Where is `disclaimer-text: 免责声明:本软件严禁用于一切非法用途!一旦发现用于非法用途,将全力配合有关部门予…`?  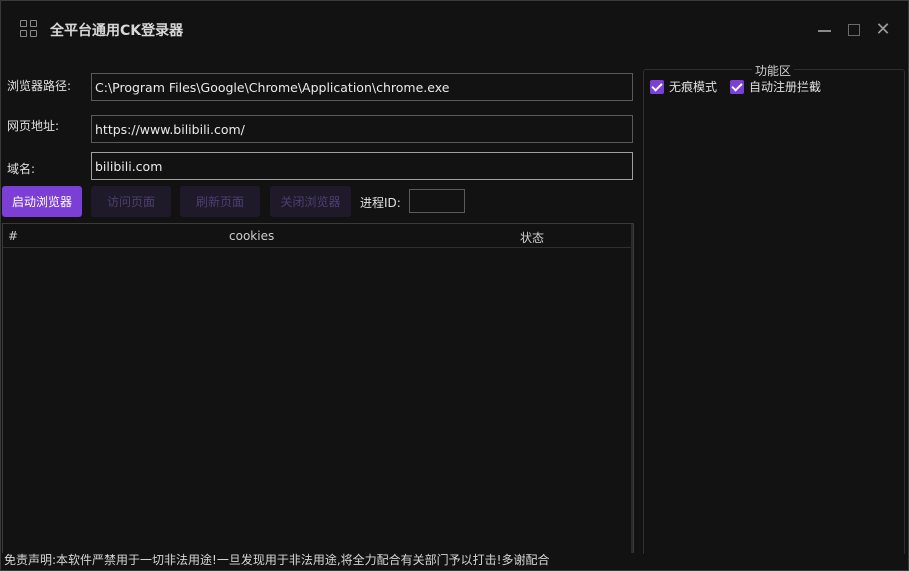
disclaimer-text: 免责声明:本软件严禁用于一切非法用途!一旦发现用于非法用途,将全力配合有关部门予… is located at coordinates (277, 560).